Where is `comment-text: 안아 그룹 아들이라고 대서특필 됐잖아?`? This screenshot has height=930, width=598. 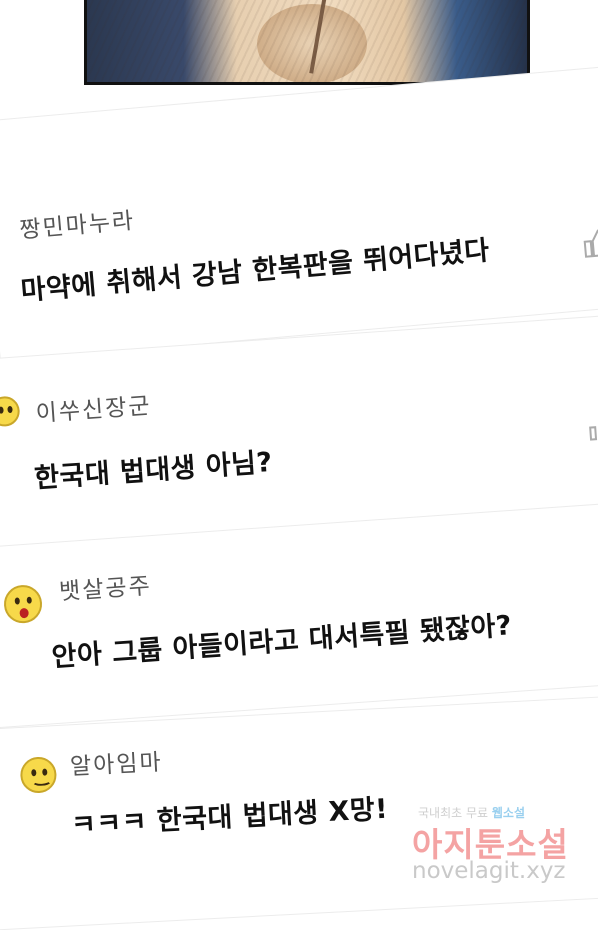
comment-text: 안아 그룹 아들이라고 대서특필 됐잖아? is located at coordinates (281, 642).